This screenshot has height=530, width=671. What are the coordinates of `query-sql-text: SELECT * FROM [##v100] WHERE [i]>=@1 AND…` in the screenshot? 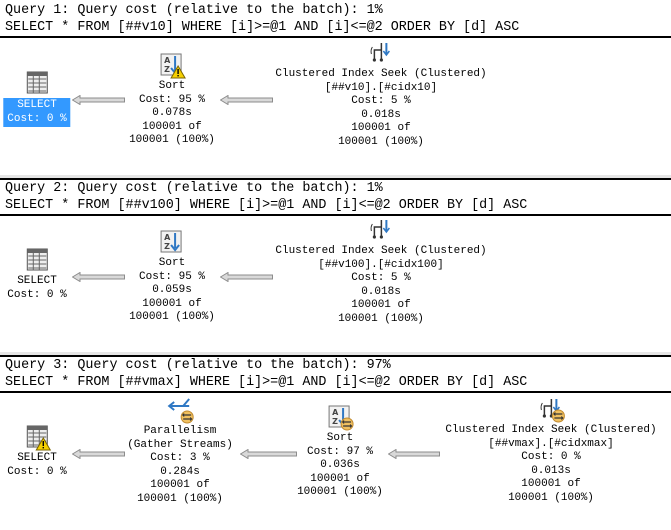 It's located at (335, 205).